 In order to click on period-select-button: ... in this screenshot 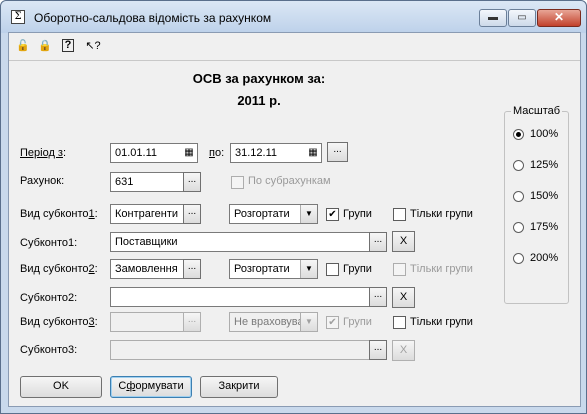, I will do `click(337, 152)`.